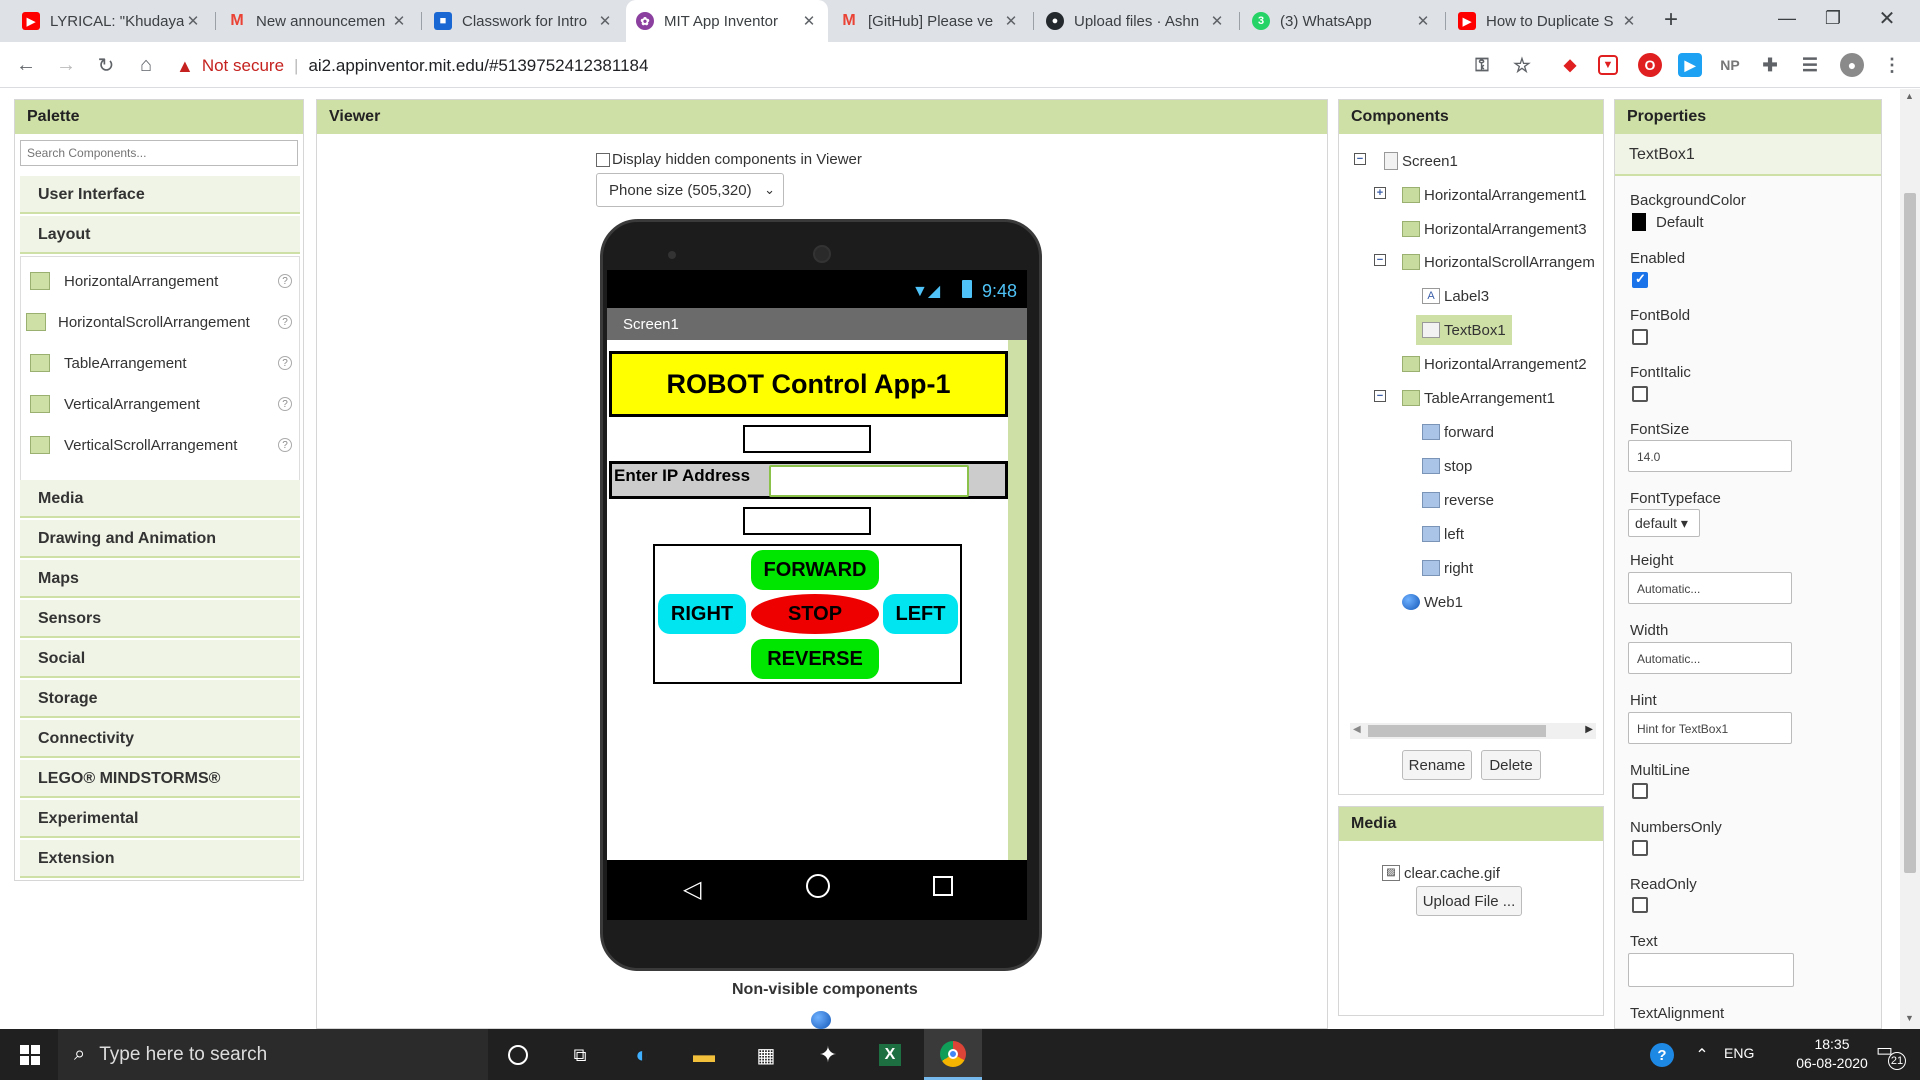 The image size is (1920, 1080). Describe the element at coordinates (1464, 330) in the screenshot. I see `tree-item-textbox1-selected: TextBox1` at that location.